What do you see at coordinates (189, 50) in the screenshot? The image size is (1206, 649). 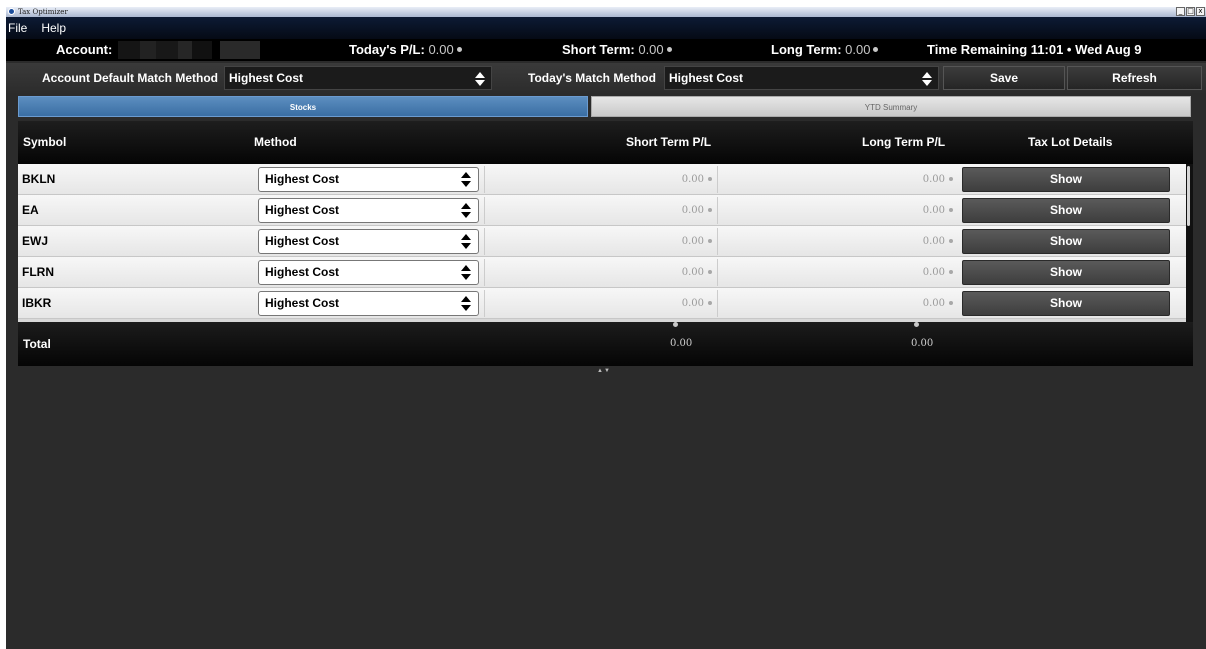 I see `account-id-masked` at bounding box center [189, 50].